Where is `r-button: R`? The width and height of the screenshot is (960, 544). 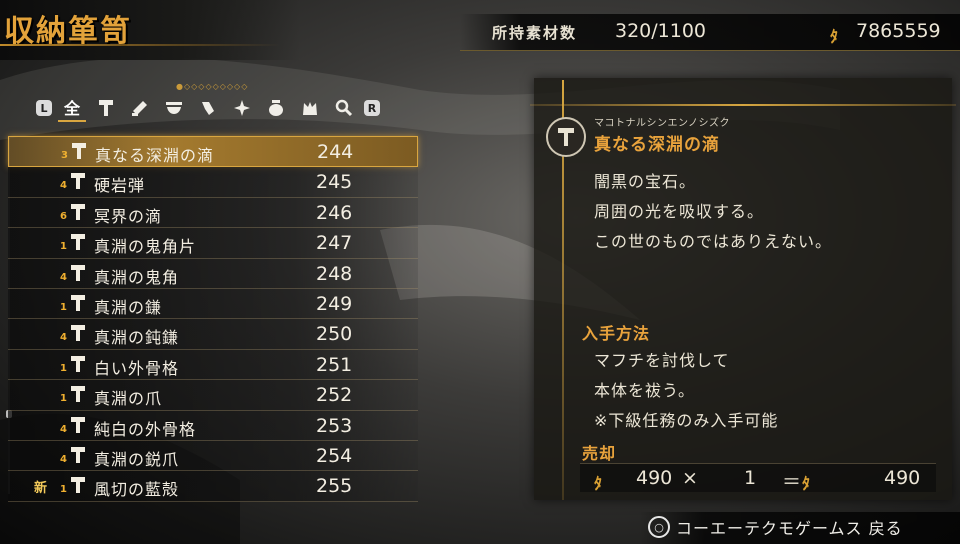
r-button: R is located at coordinates (372, 108).